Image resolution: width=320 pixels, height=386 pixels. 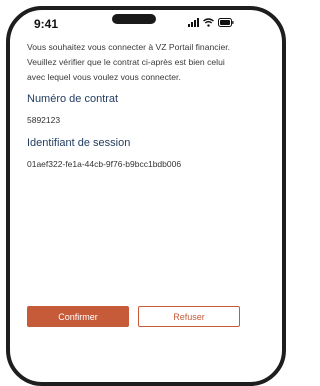 What do you see at coordinates (44, 120) in the screenshot?
I see `contract-number: 5892123` at bounding box center [44, 120].